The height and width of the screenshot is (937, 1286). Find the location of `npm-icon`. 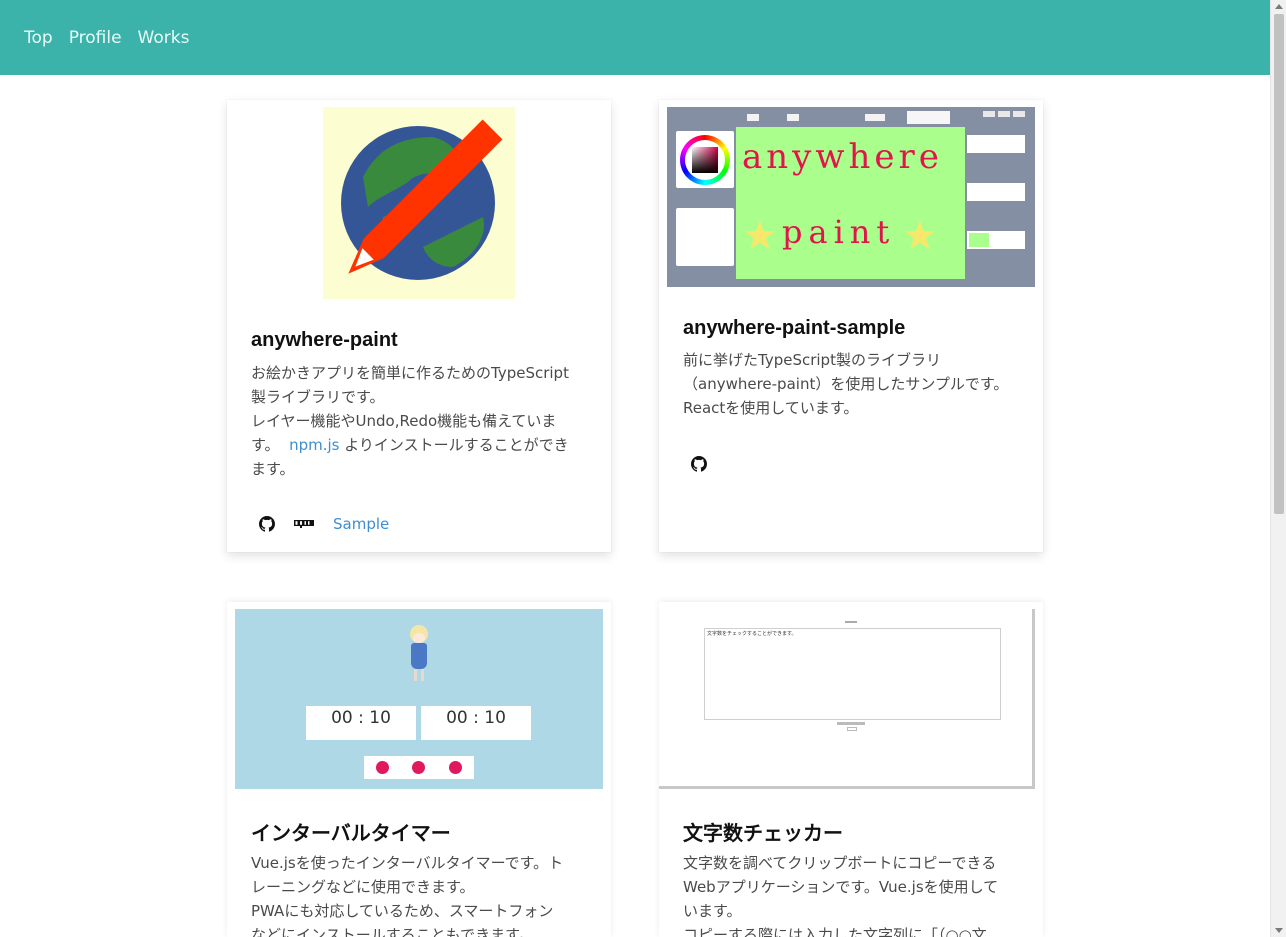

npm-icon is located at coordinates (304, 524).